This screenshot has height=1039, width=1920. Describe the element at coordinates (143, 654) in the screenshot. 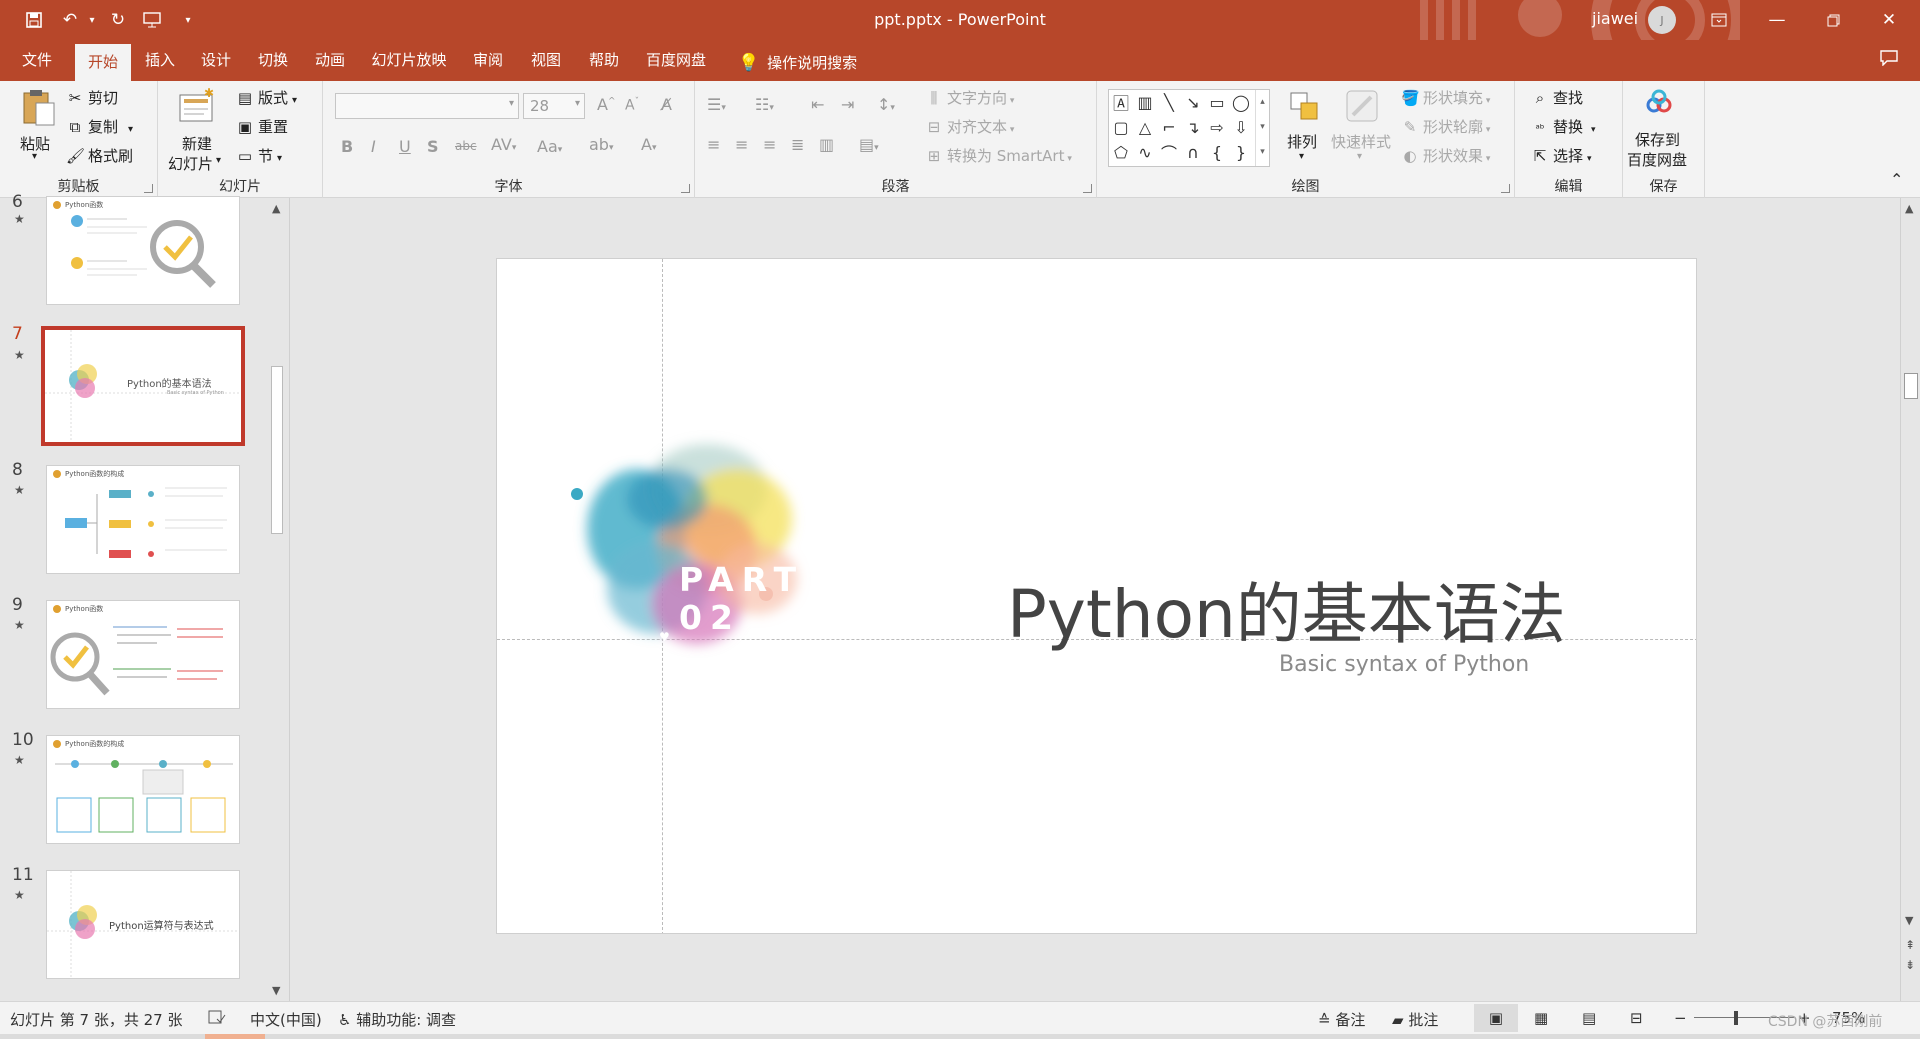

I see `slide-thumbnail-9: Python函数` at that location.